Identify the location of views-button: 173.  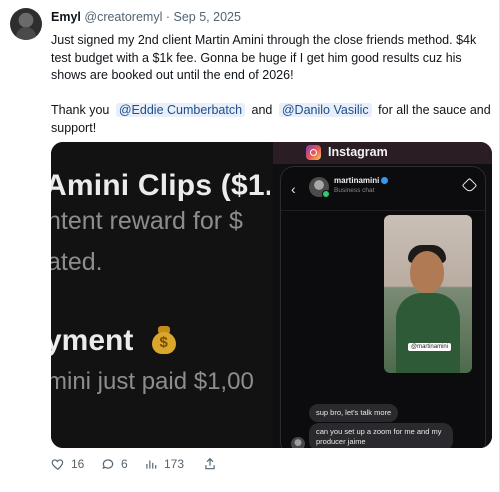
(164, 464).